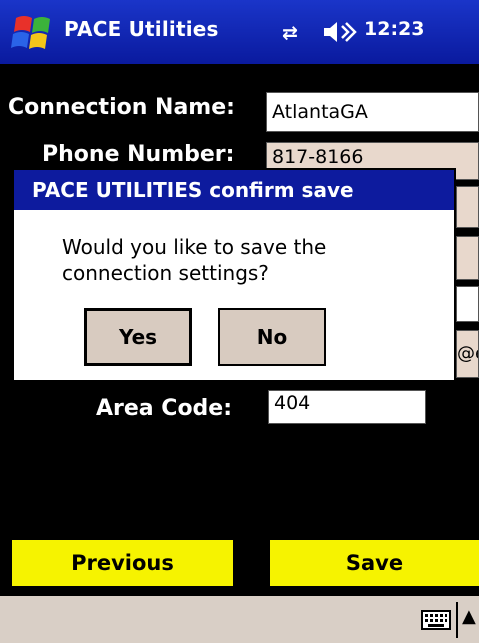 This screenshot has height=643, width=479. What do you see at coordinates (436, 622) in the screenshot?
I see `keyboard-icon` at bounding box center [436, 622].